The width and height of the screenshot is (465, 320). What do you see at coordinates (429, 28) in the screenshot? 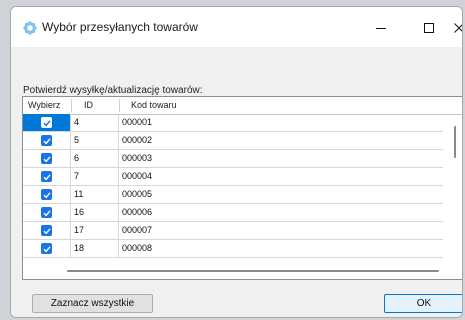
I see `maximize-icon` at bounding box center [429, 28].